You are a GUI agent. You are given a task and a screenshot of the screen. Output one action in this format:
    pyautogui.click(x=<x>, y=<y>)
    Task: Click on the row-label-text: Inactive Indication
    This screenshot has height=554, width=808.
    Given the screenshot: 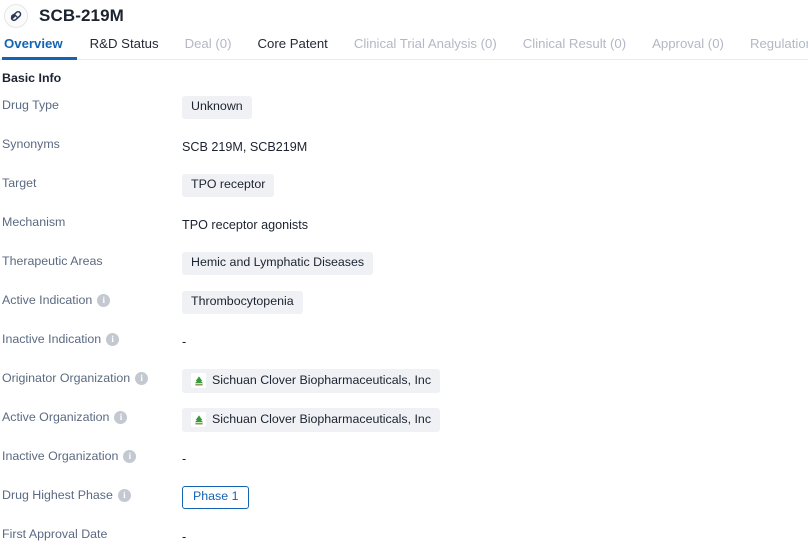 What is the action you would take?
    pyautogui.click(x=52, y=339)
    